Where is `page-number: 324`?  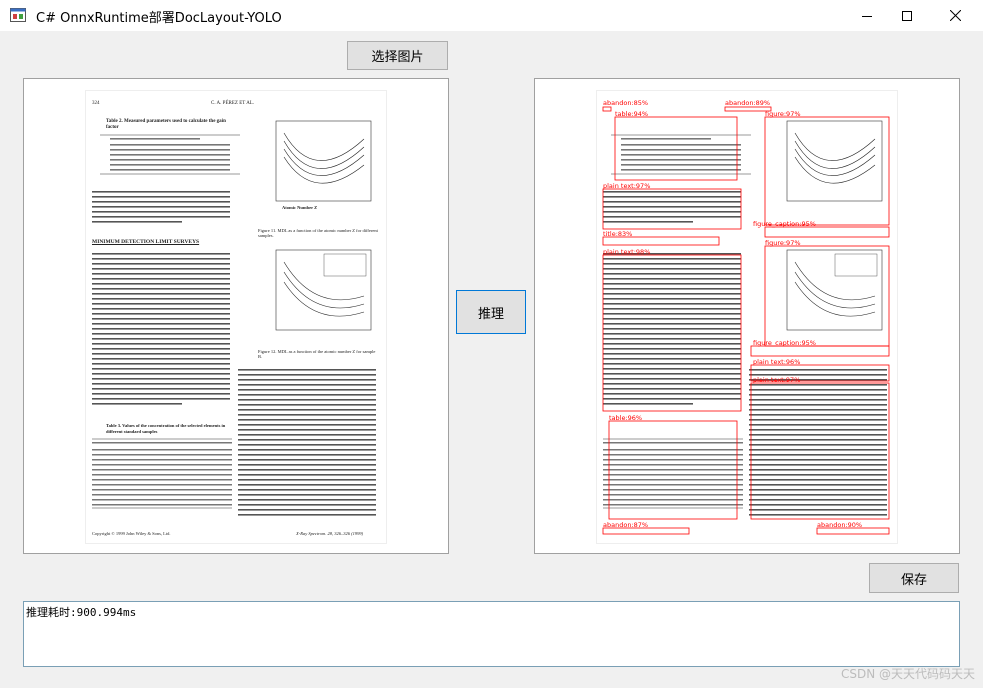 page-number: 324 is located at coordinates (96, 103).